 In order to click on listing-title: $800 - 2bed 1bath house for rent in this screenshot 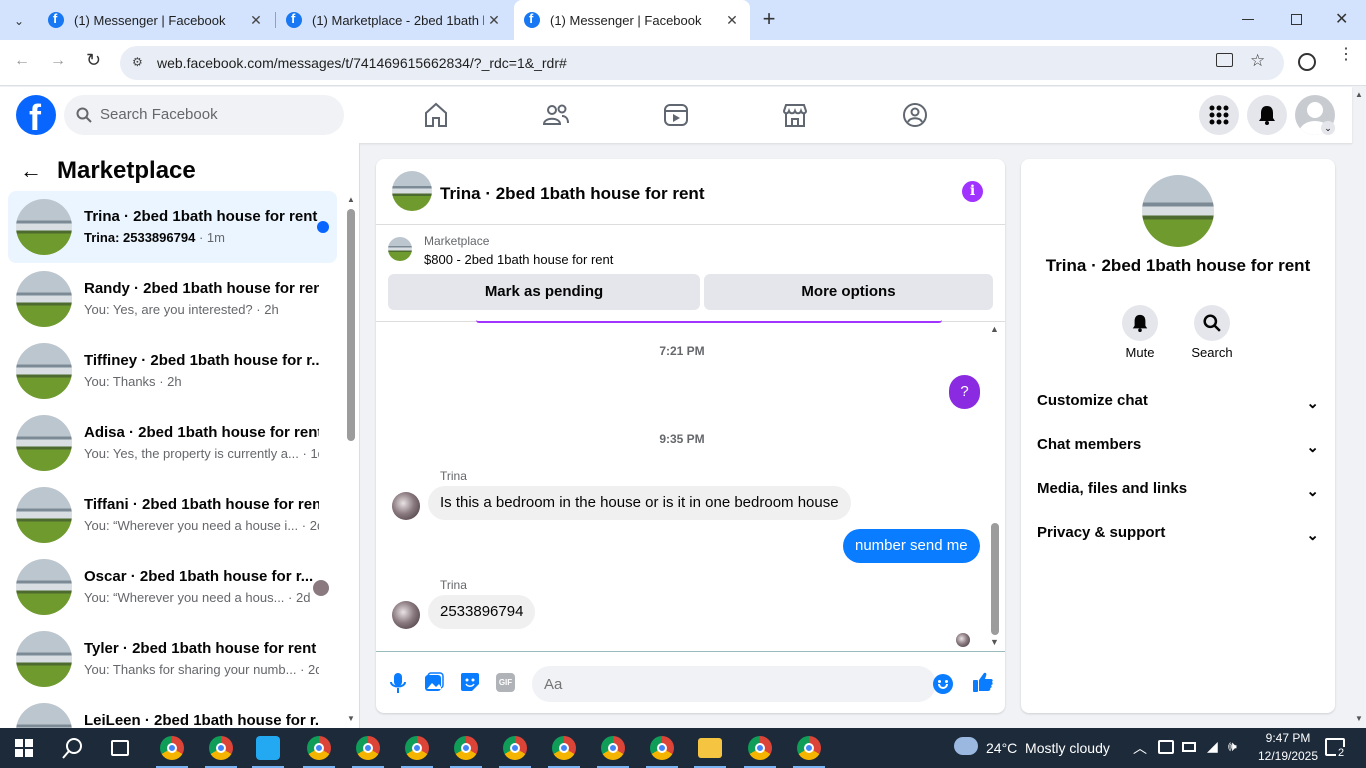, I will do `click(518, 259)`.